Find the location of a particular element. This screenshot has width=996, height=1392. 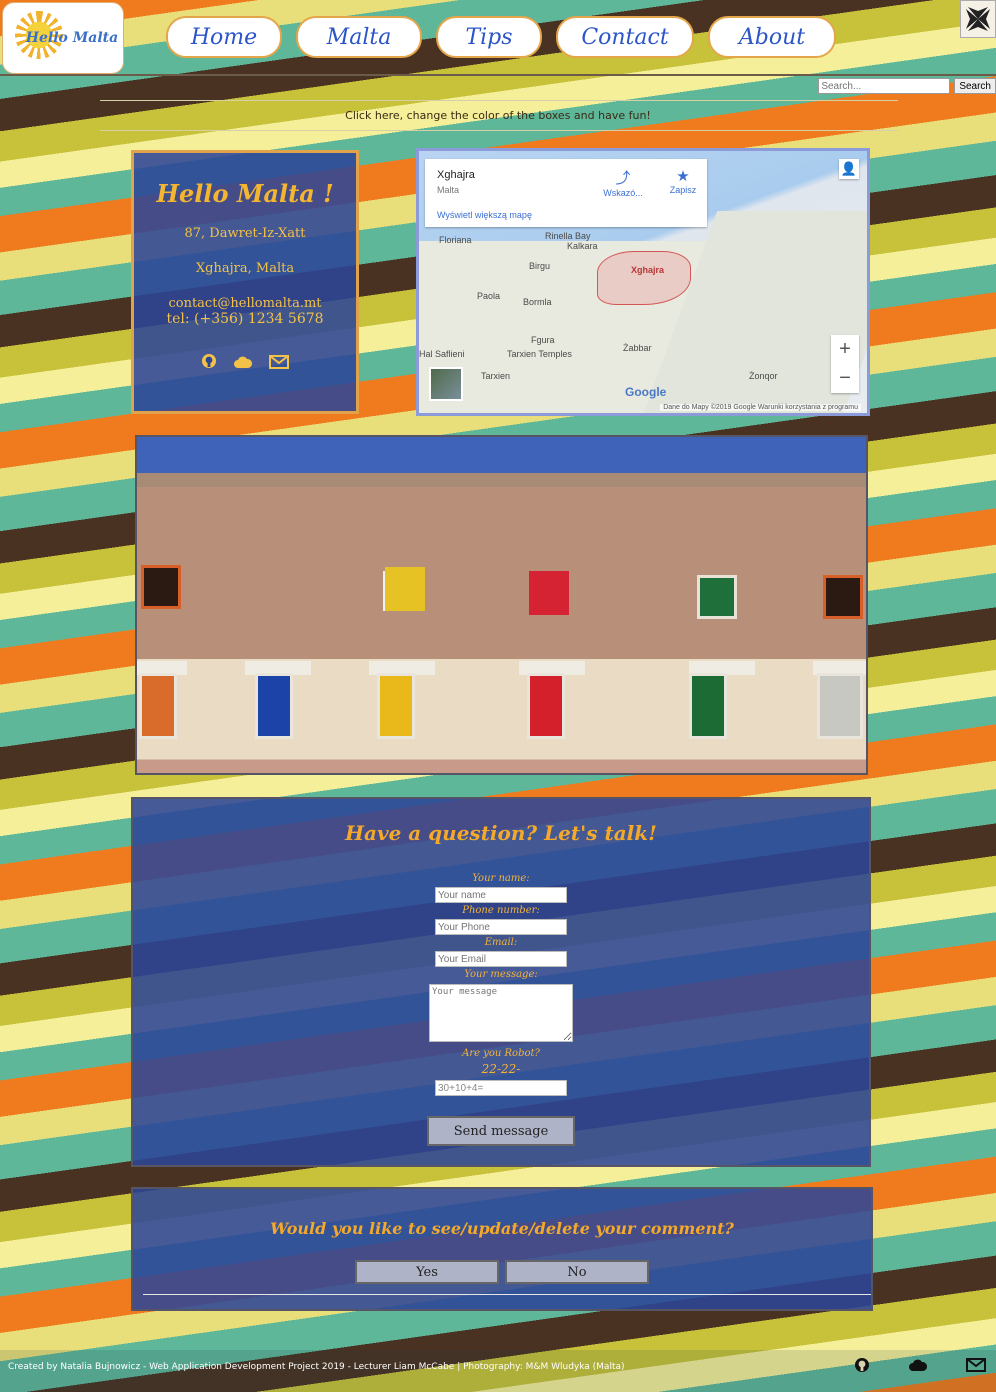

divider-bottom is located at coordinates (499, 130).